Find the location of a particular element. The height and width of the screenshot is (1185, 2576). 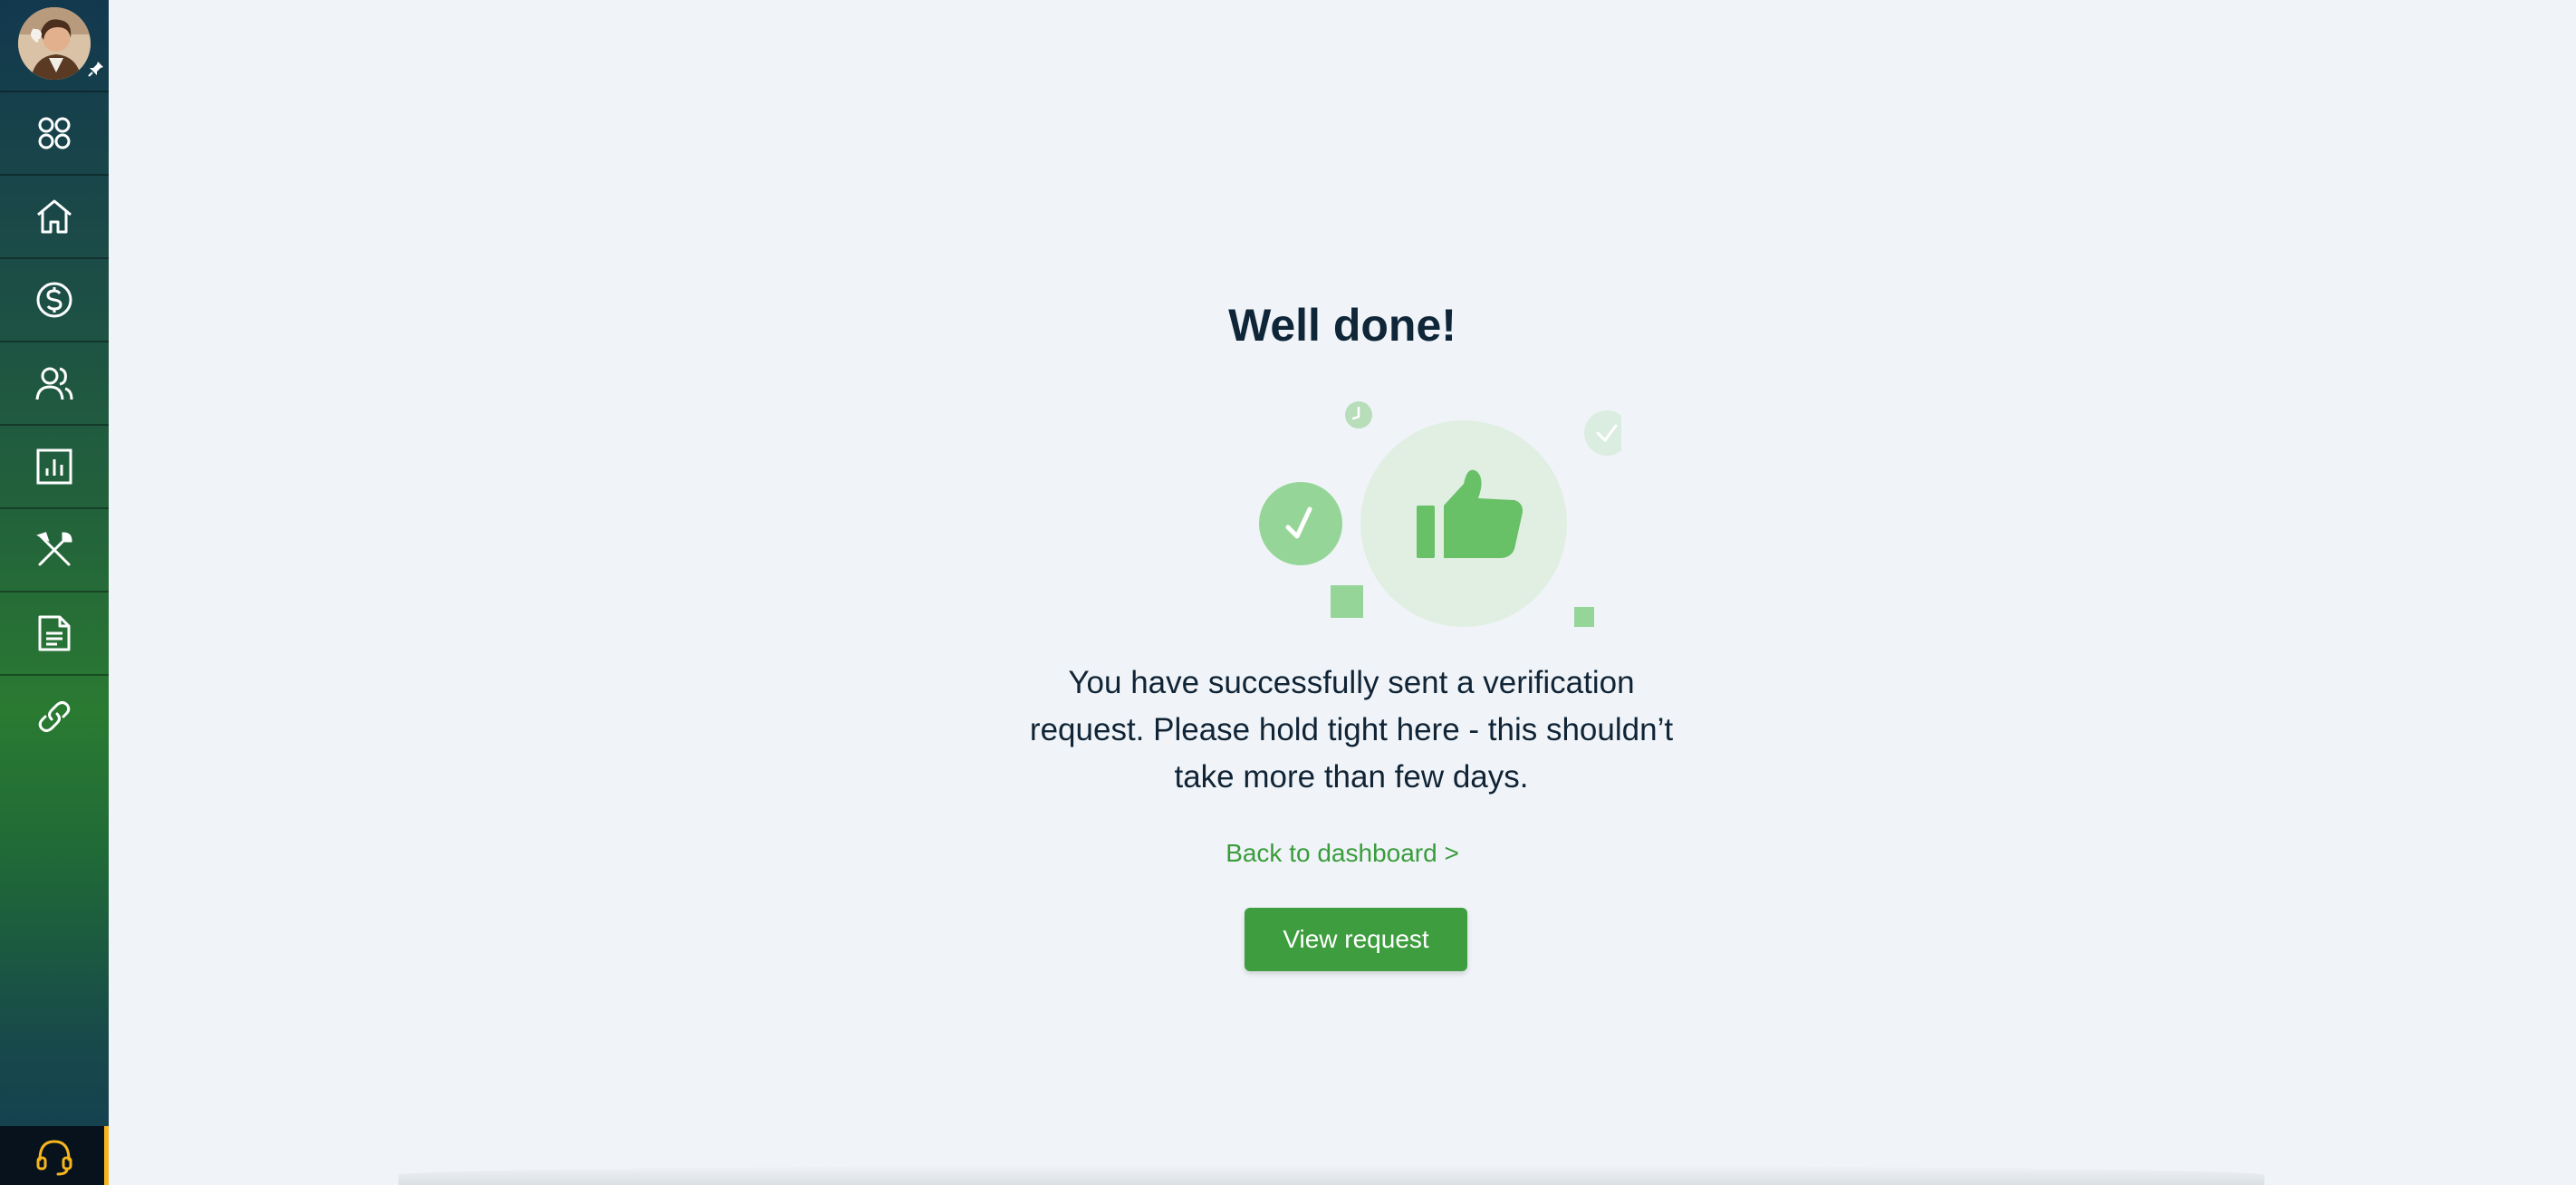

dollar-circle-icon is located at coordinates (54, 300).